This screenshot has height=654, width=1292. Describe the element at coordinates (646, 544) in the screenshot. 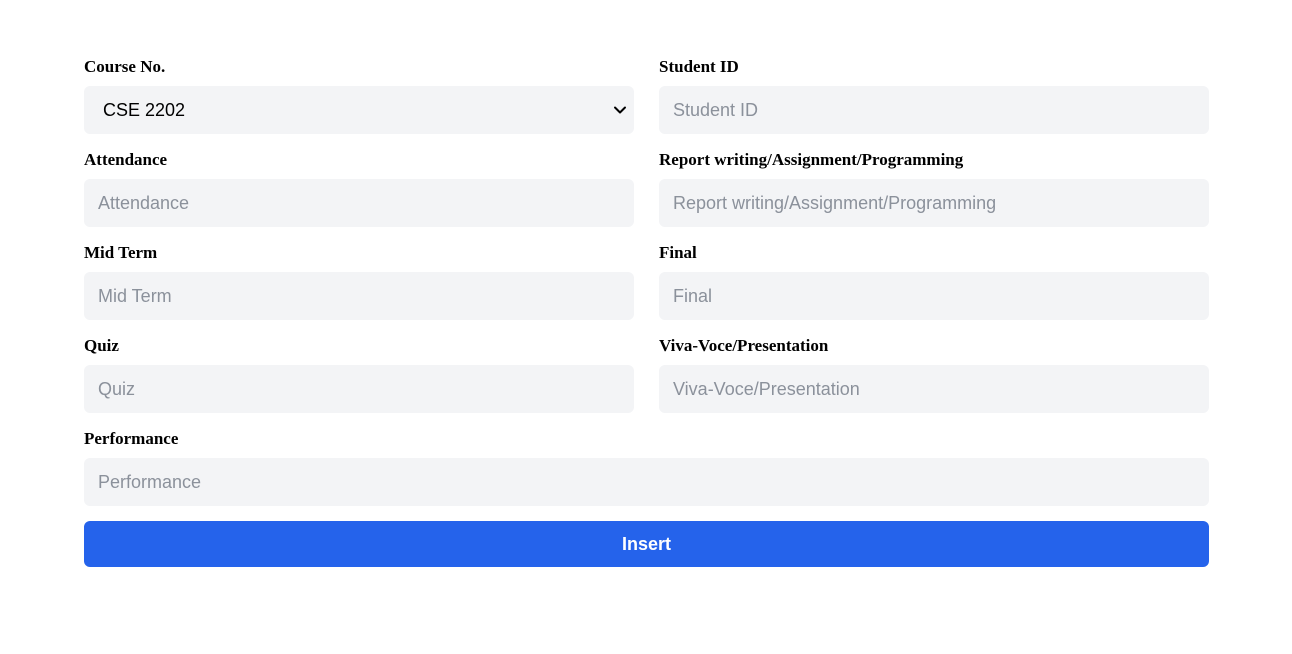

I see `insert-button: Insert` at that location.